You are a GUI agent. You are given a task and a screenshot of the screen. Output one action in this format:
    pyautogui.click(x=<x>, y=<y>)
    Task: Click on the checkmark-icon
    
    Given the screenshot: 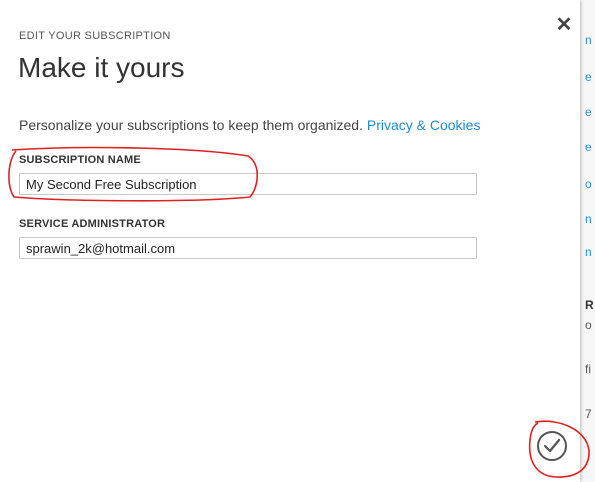 What is the action you would take?
    pyautogui.click(x=552, y=446)
    